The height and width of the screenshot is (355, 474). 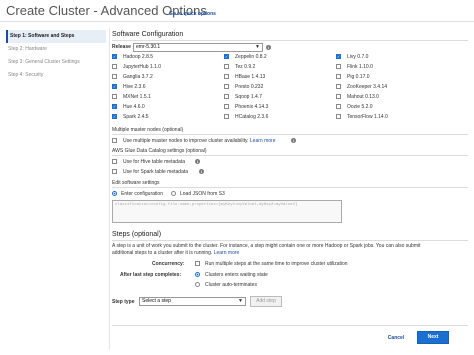 What do you see at coordinates (290, 240) in the screenshot?
I see `steps-divider` at bounding box center [290, 240].